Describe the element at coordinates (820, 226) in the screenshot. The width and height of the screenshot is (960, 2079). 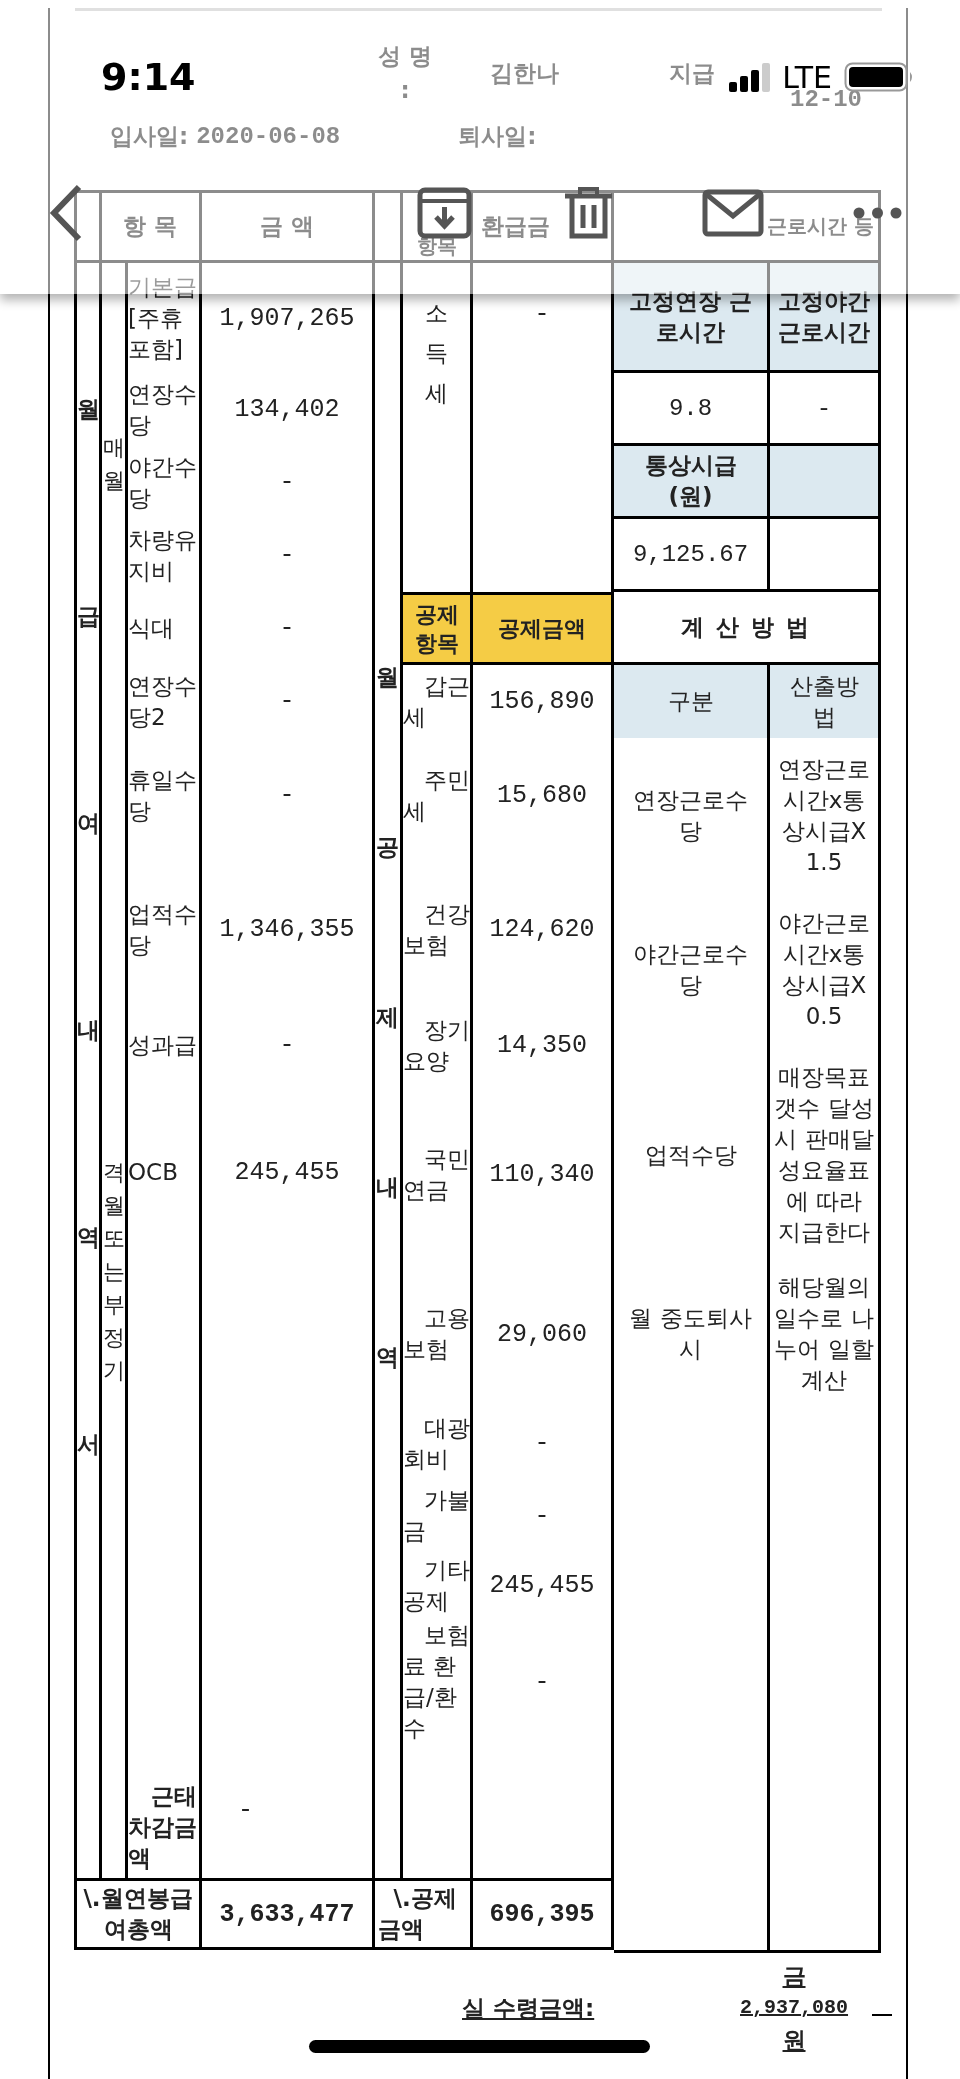
I see `column-header: 근로시간 등` at that location.